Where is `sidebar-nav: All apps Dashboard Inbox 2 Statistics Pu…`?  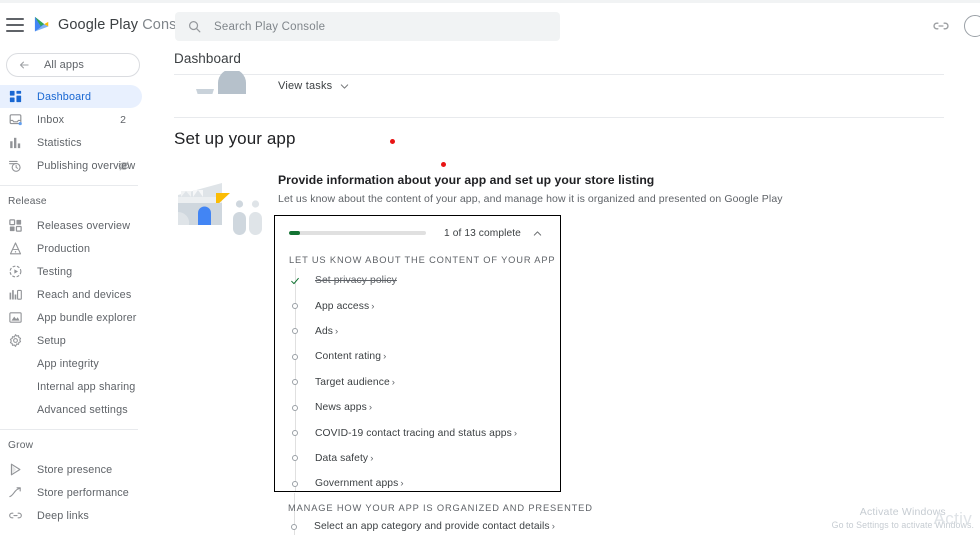
sidebar-nav: All apps Dashboard Inbox 2 Statistics Pu… is located at coordinates (74, 291).